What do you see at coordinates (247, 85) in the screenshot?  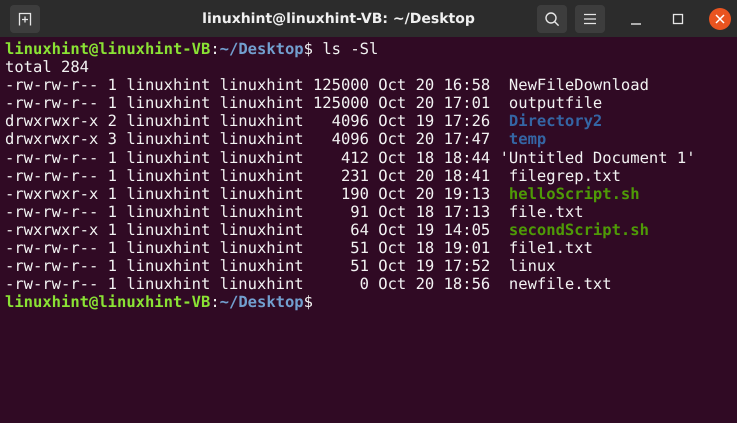 I see `file-details: -rw-rw-r-- 1 linuxhint linuxhint 125000 Oct 20 16:58` at bounding box center [247, 85].